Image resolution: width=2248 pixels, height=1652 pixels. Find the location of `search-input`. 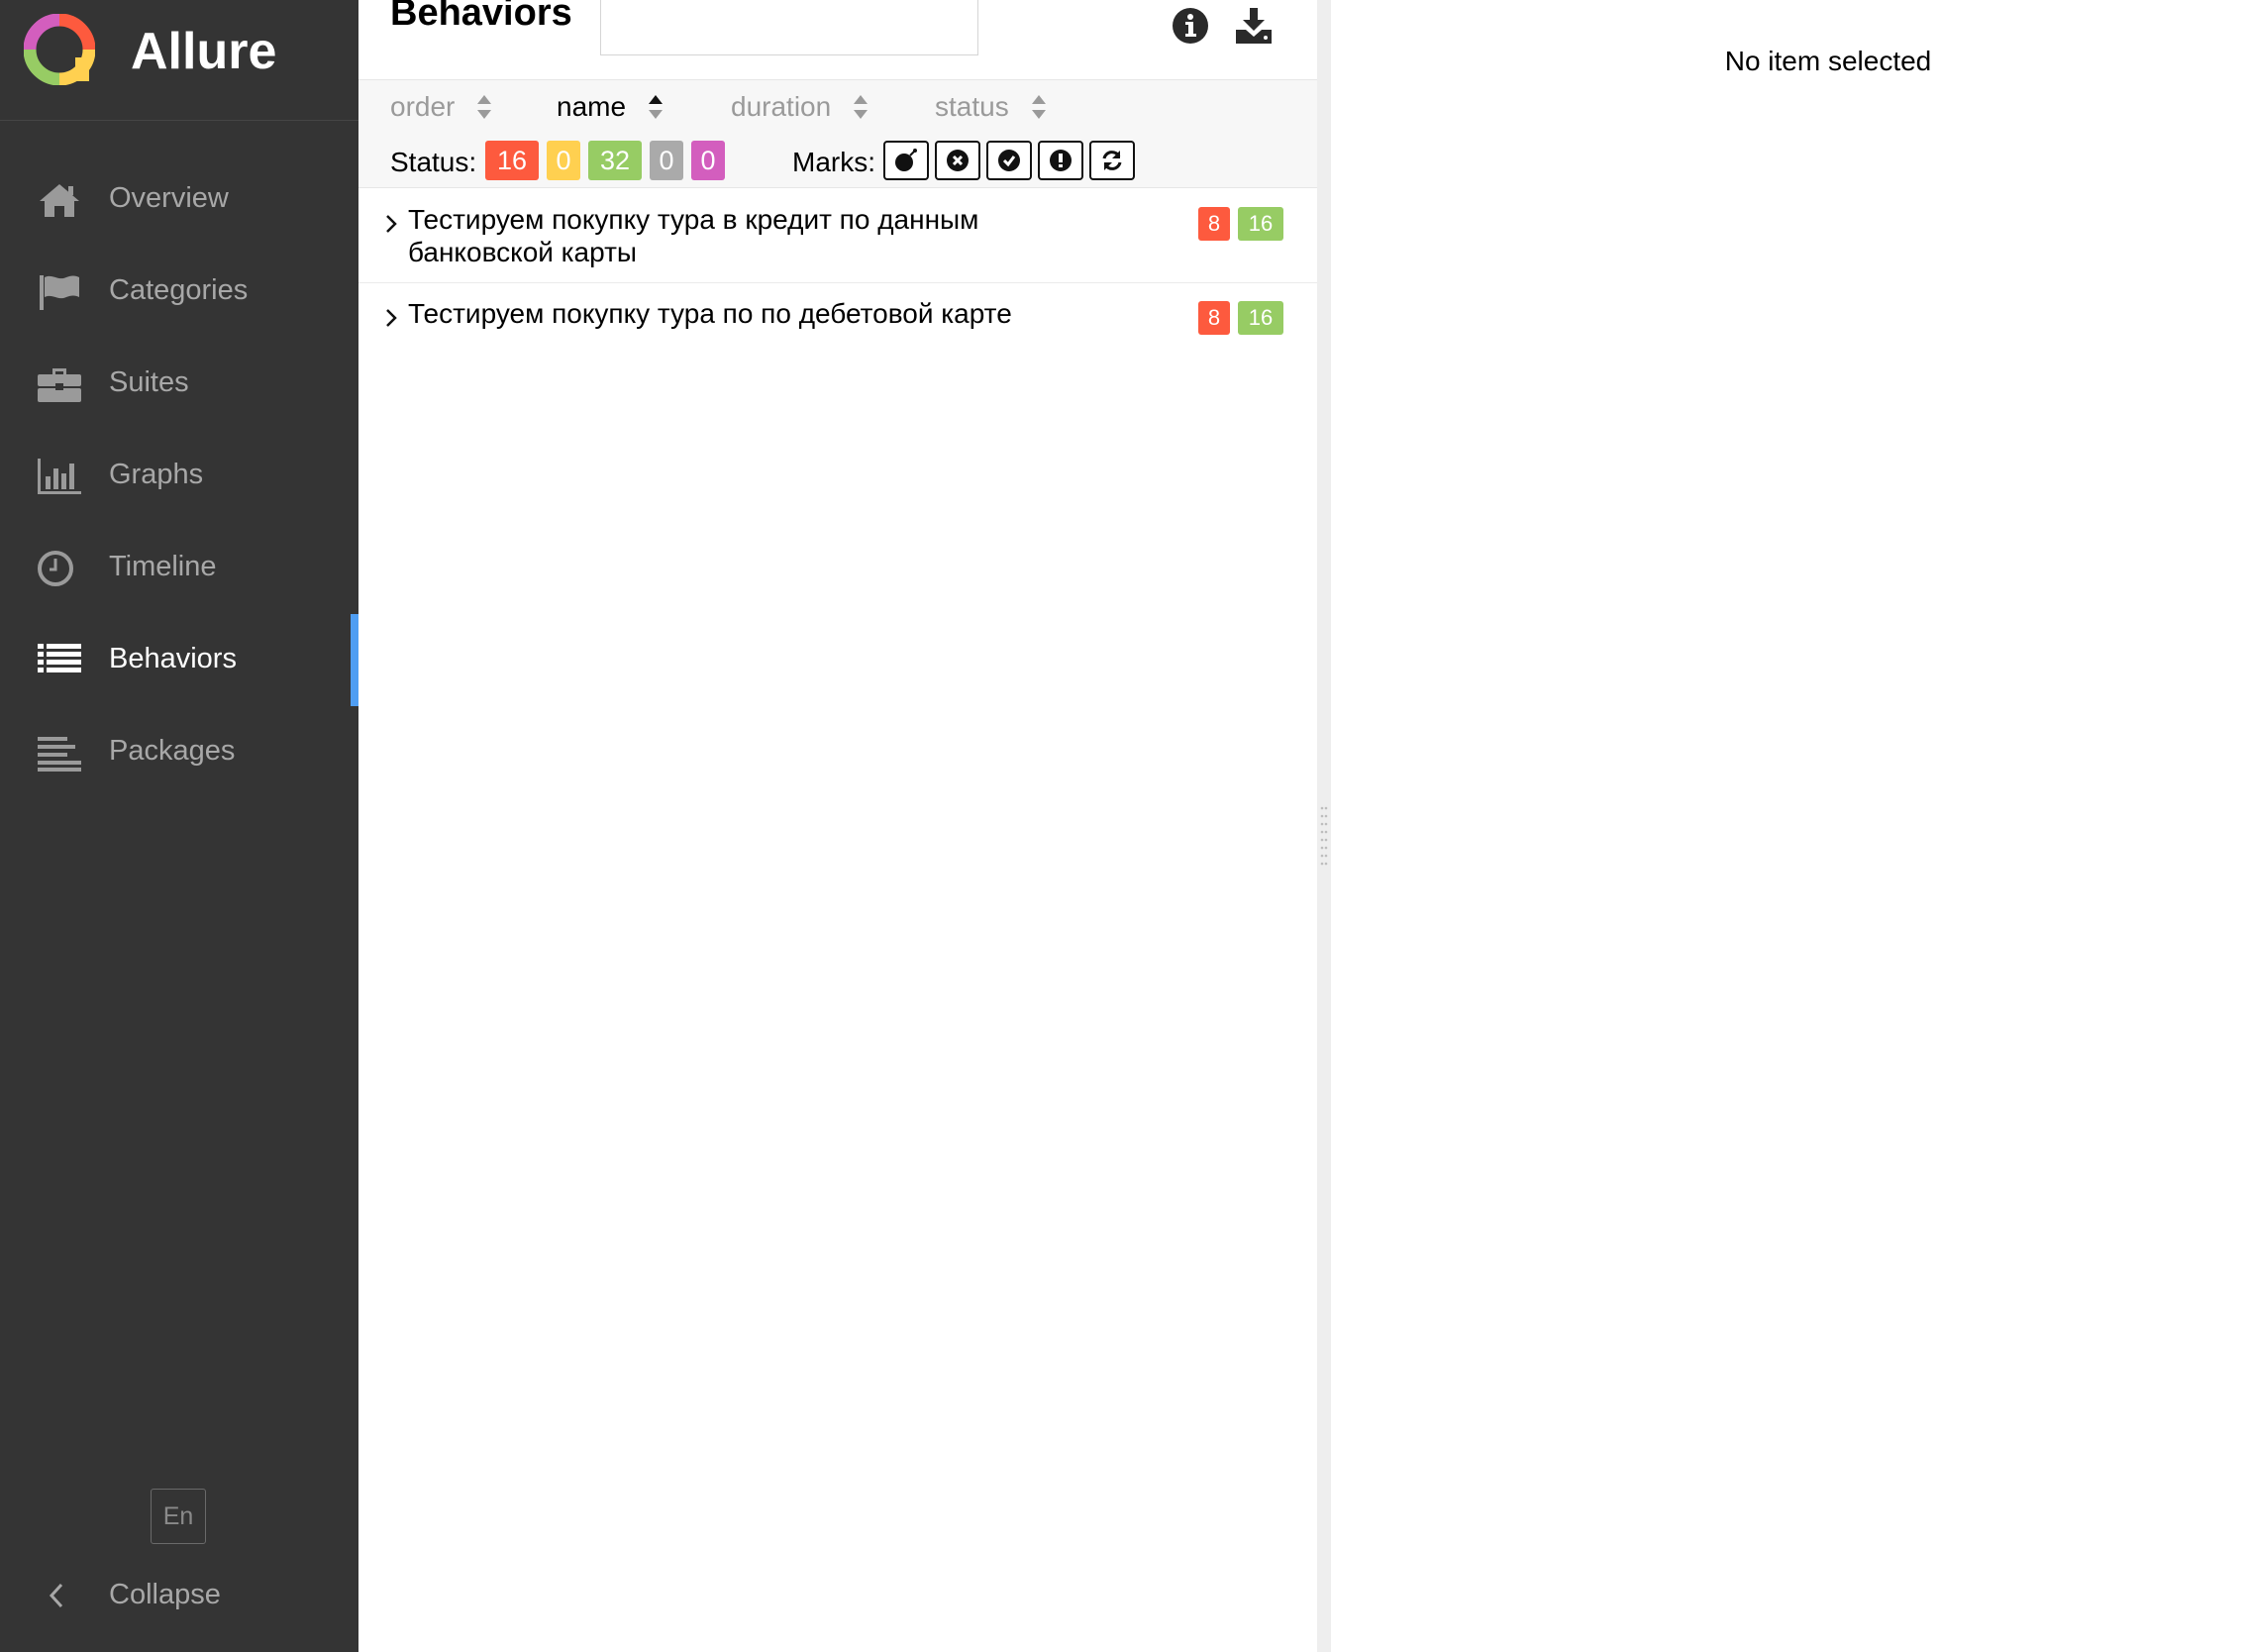

search-input is located at coordinates (789, 28).